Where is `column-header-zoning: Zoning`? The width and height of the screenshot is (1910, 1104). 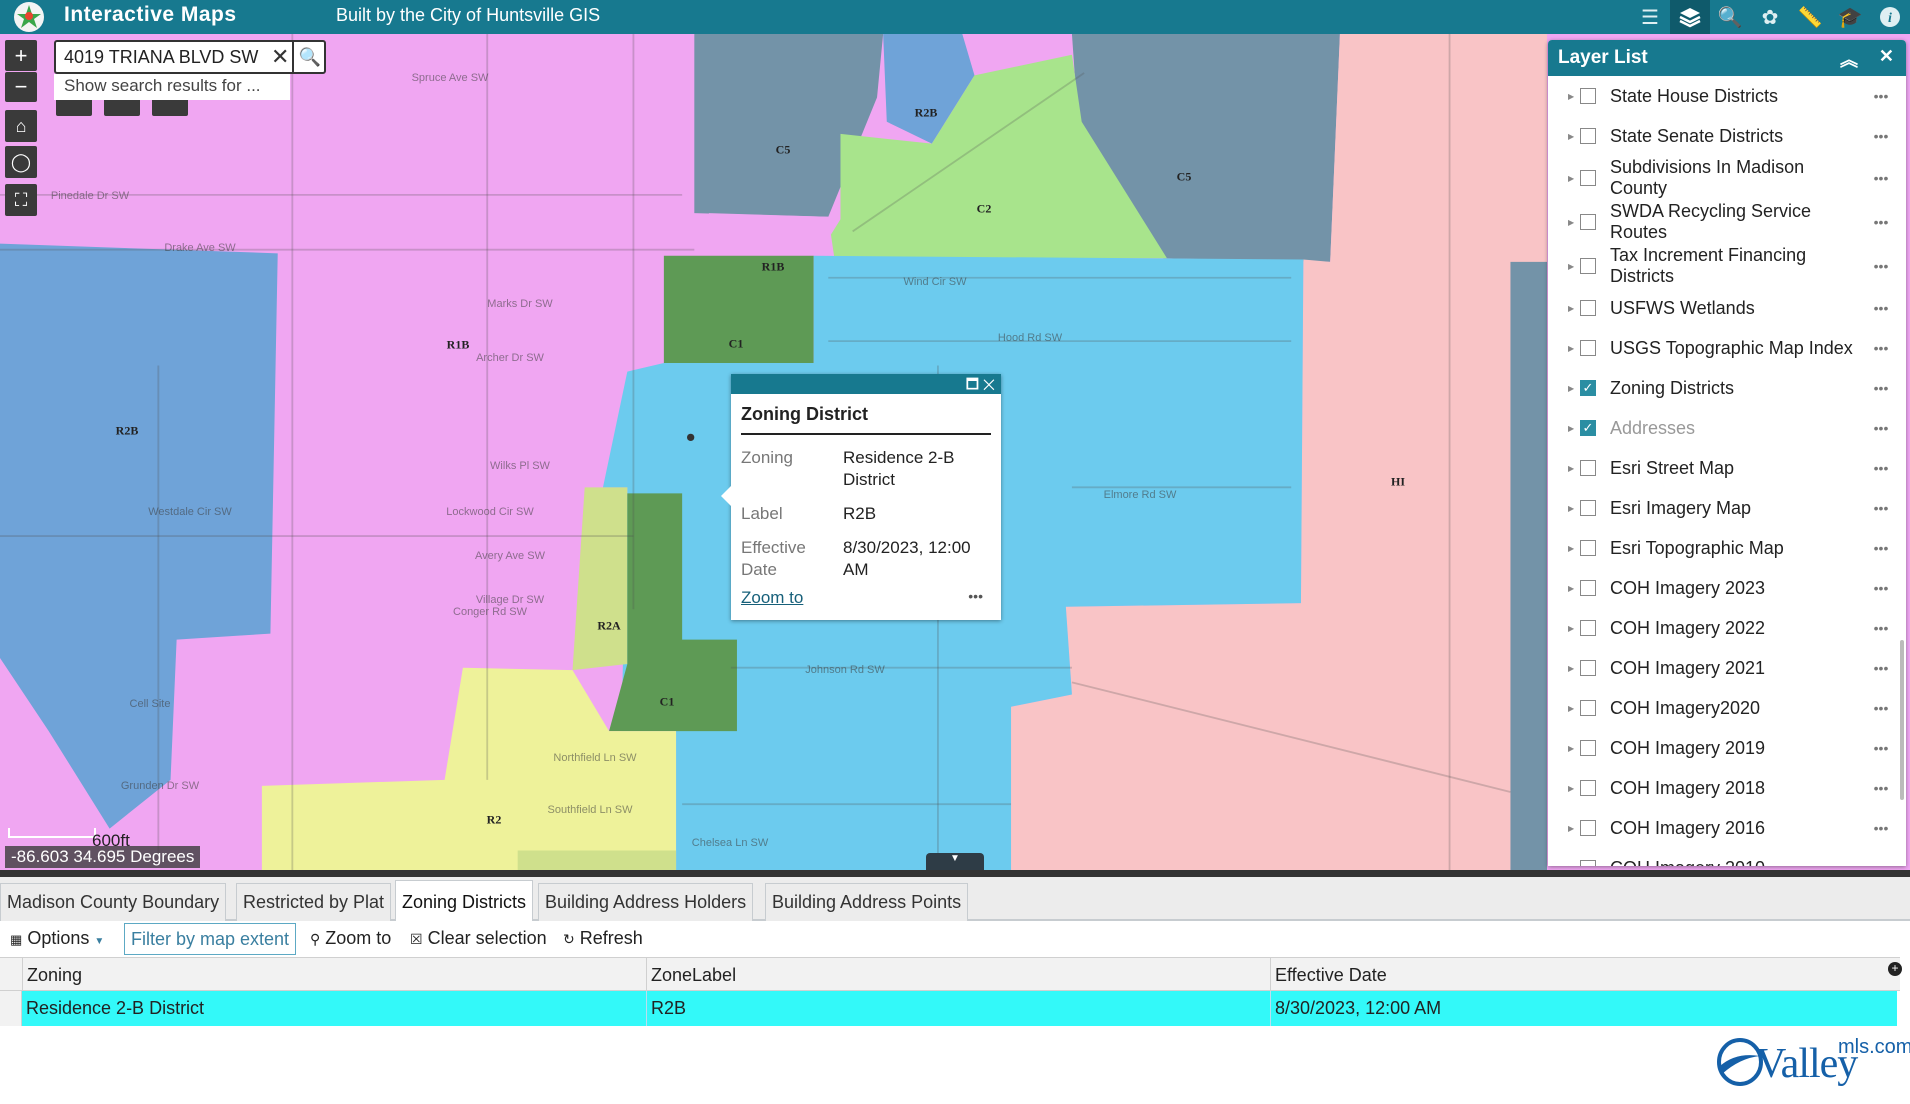 column-header-zoning: Zoning is located at coordinates (334, 974).